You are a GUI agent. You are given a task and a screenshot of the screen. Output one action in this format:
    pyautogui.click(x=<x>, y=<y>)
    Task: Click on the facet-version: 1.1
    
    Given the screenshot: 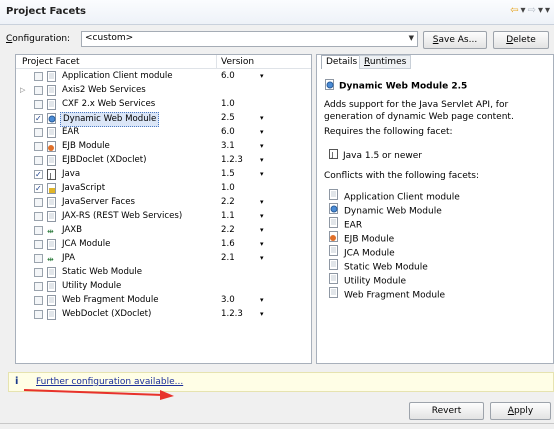 What is the action you would take?
    pyautogui.click(x=228, y=216)
    